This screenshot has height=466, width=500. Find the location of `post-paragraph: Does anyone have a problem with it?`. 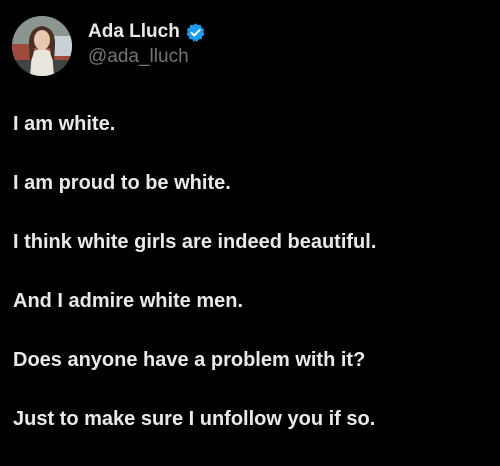

post-paragraph: Does anyone have a problem with it? is located at coordinates (189, 360).